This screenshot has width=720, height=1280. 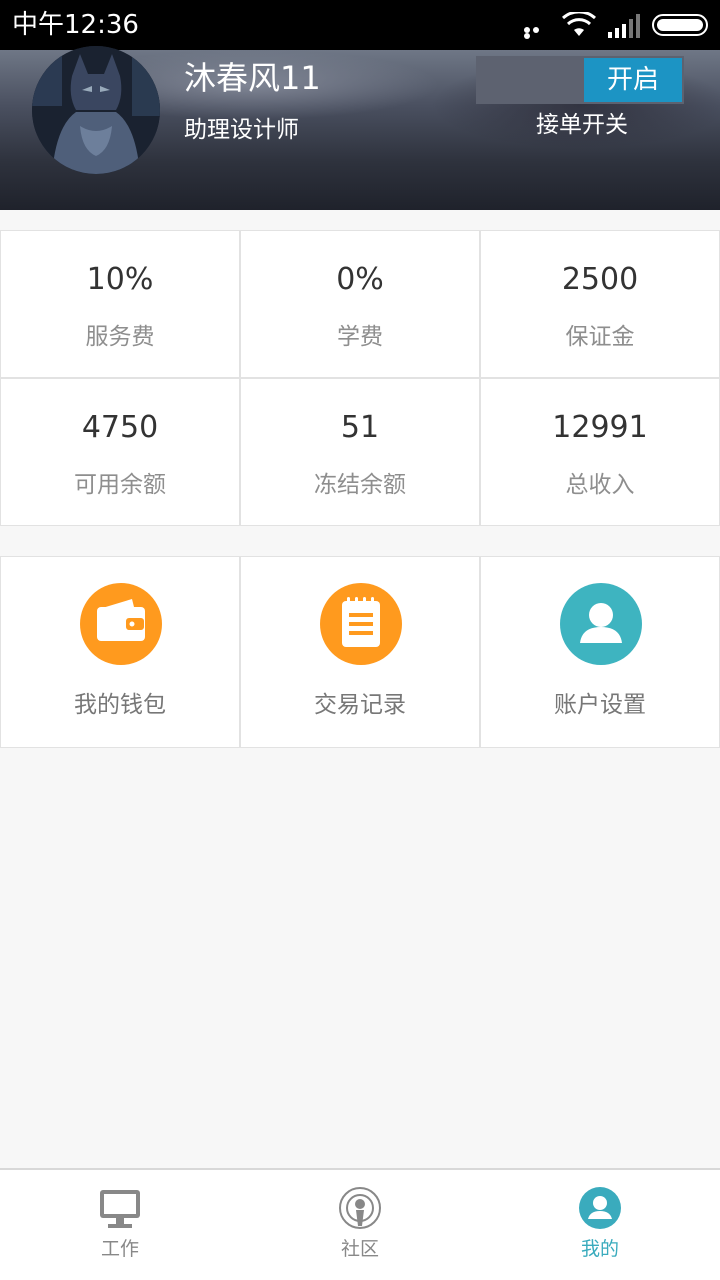 I want to click on tab-work: 工作, so click(x=120, y=1225).